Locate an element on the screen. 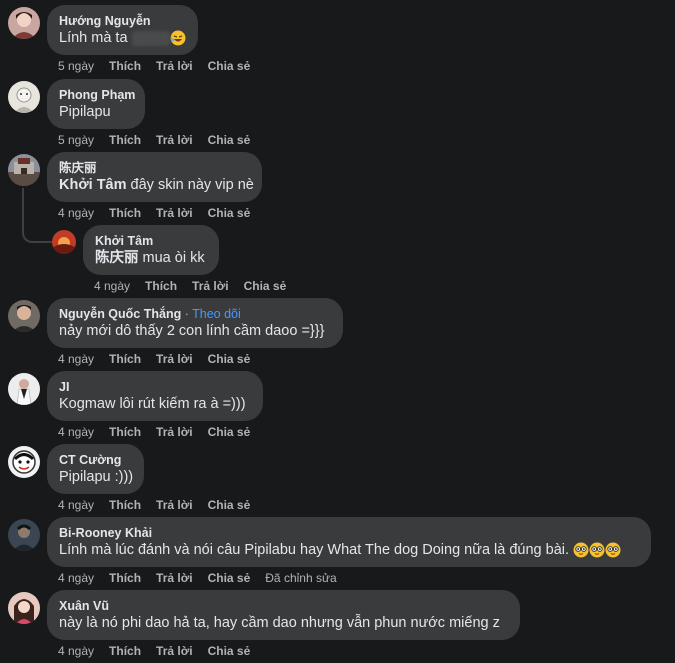 Image resolution: width=675 pixels, height=663 pixels. comment-author: 陈庆丽 is located at coordinates (154, 168).